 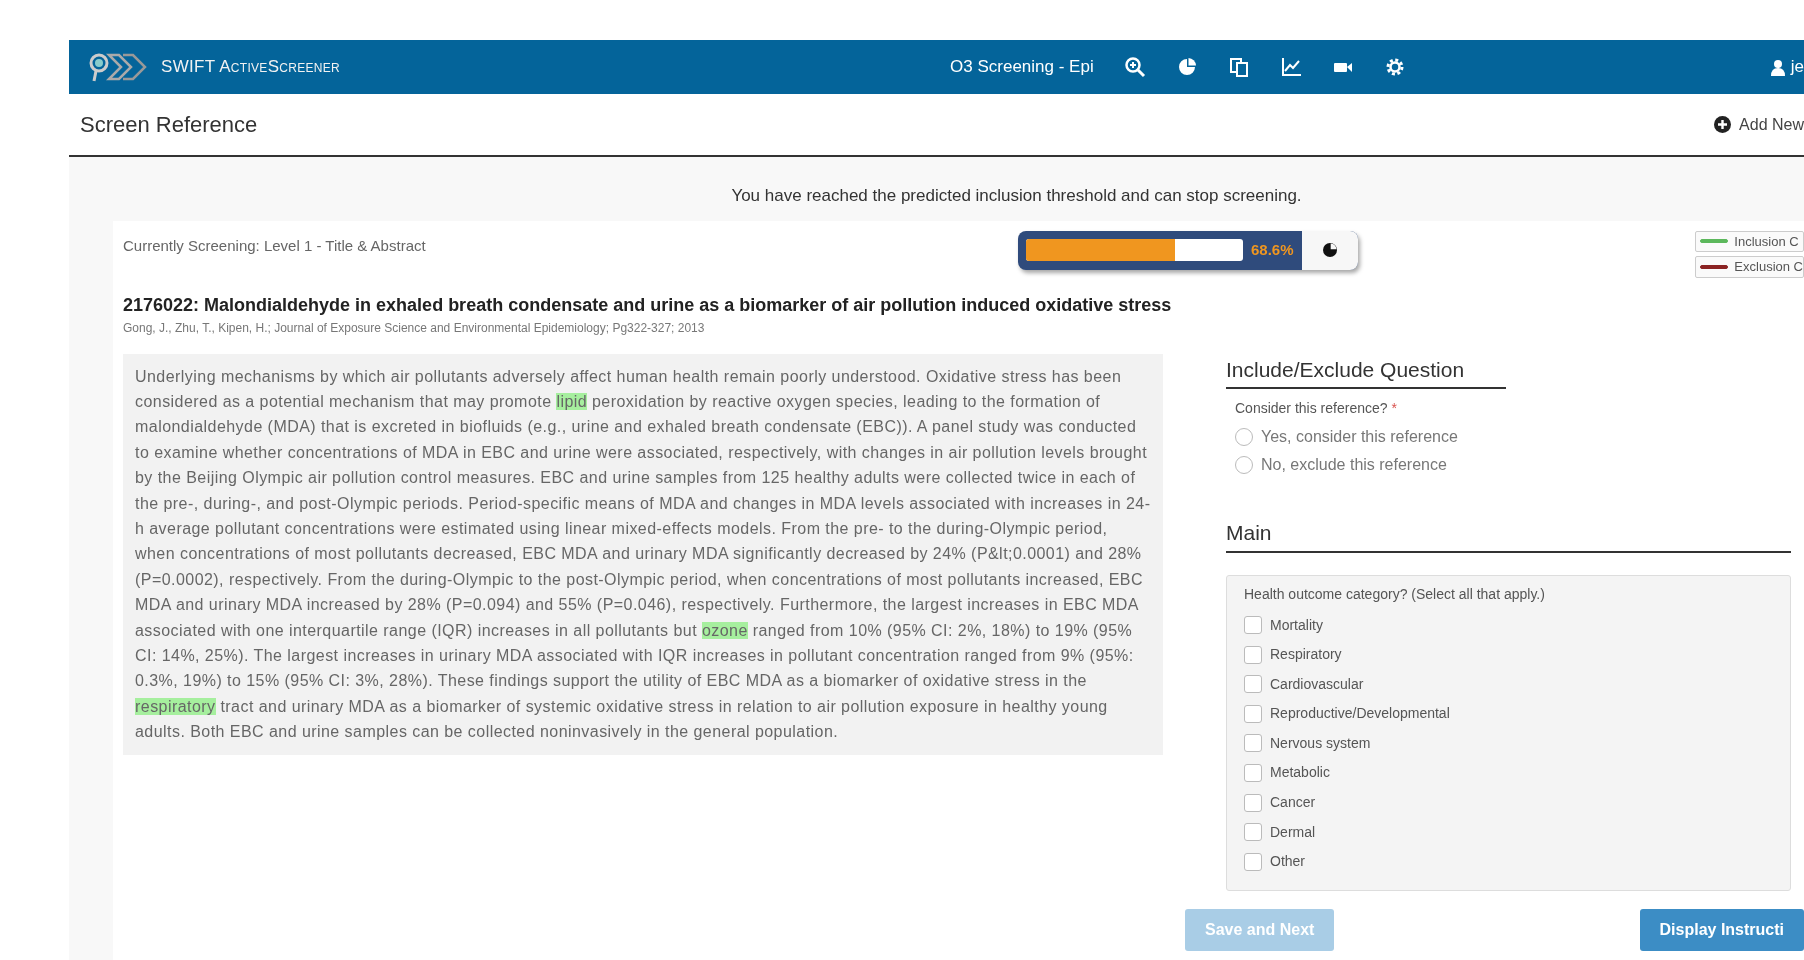 What do you see at coordinates (1134, 67) in the screenshot?
I see `zoom-in-icon` at bounding box center [1134, 67].